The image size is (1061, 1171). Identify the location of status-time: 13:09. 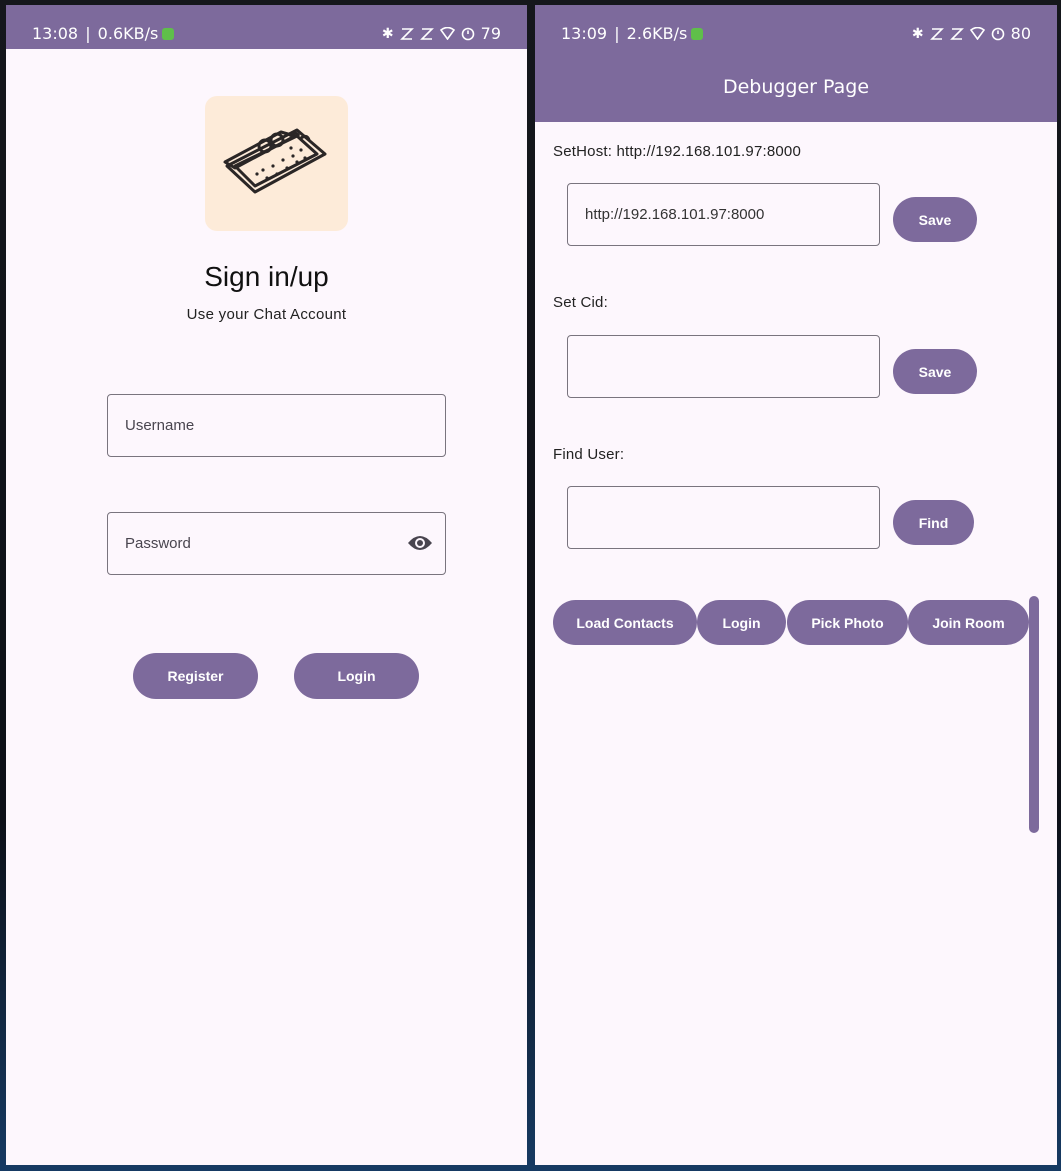
(584, 33).